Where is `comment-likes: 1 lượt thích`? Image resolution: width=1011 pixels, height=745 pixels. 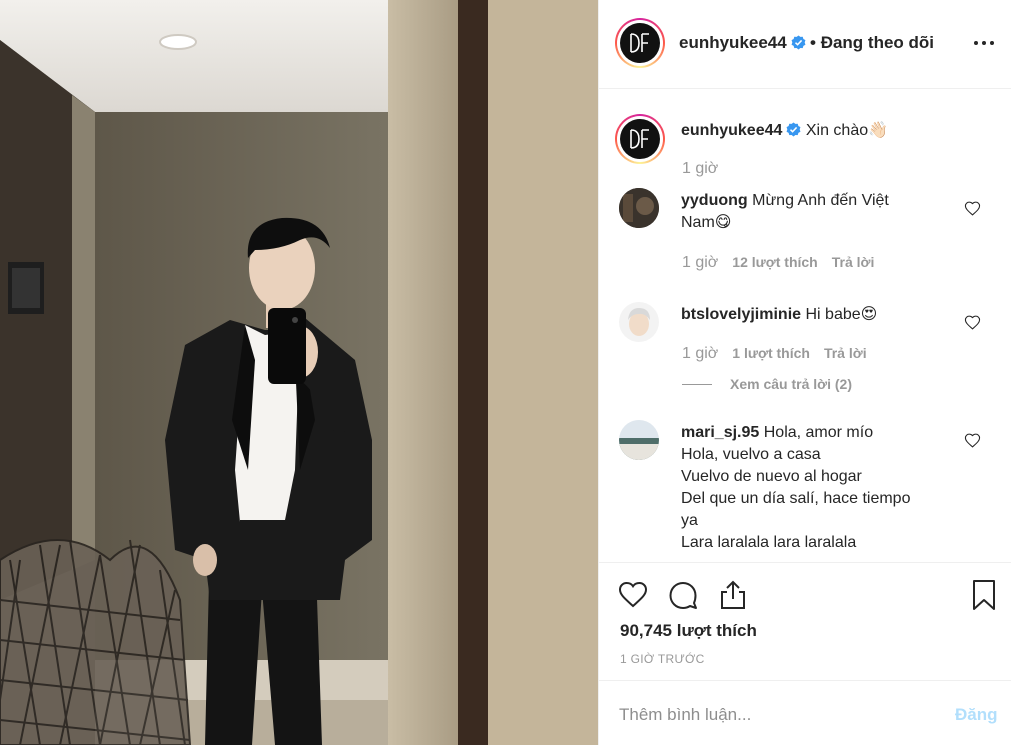 comment-likes: 1 lượt thích is located at coordinates (771, 353).